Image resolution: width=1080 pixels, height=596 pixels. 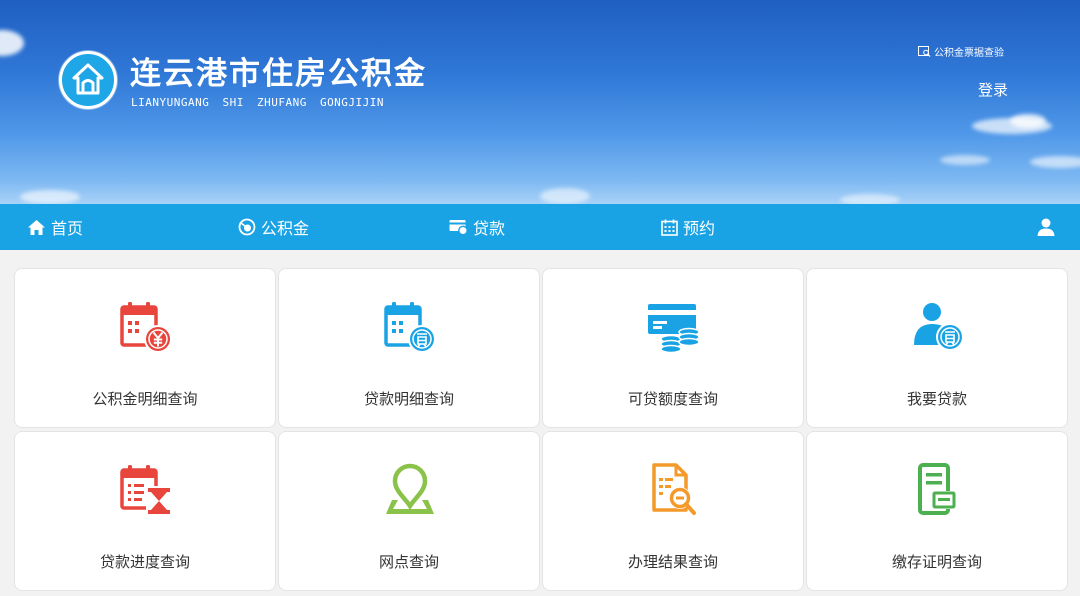 What do you see at coordinates (993, 89) in the screenshot?
I see `login-link: 登录` at bounding box center [993, 89].